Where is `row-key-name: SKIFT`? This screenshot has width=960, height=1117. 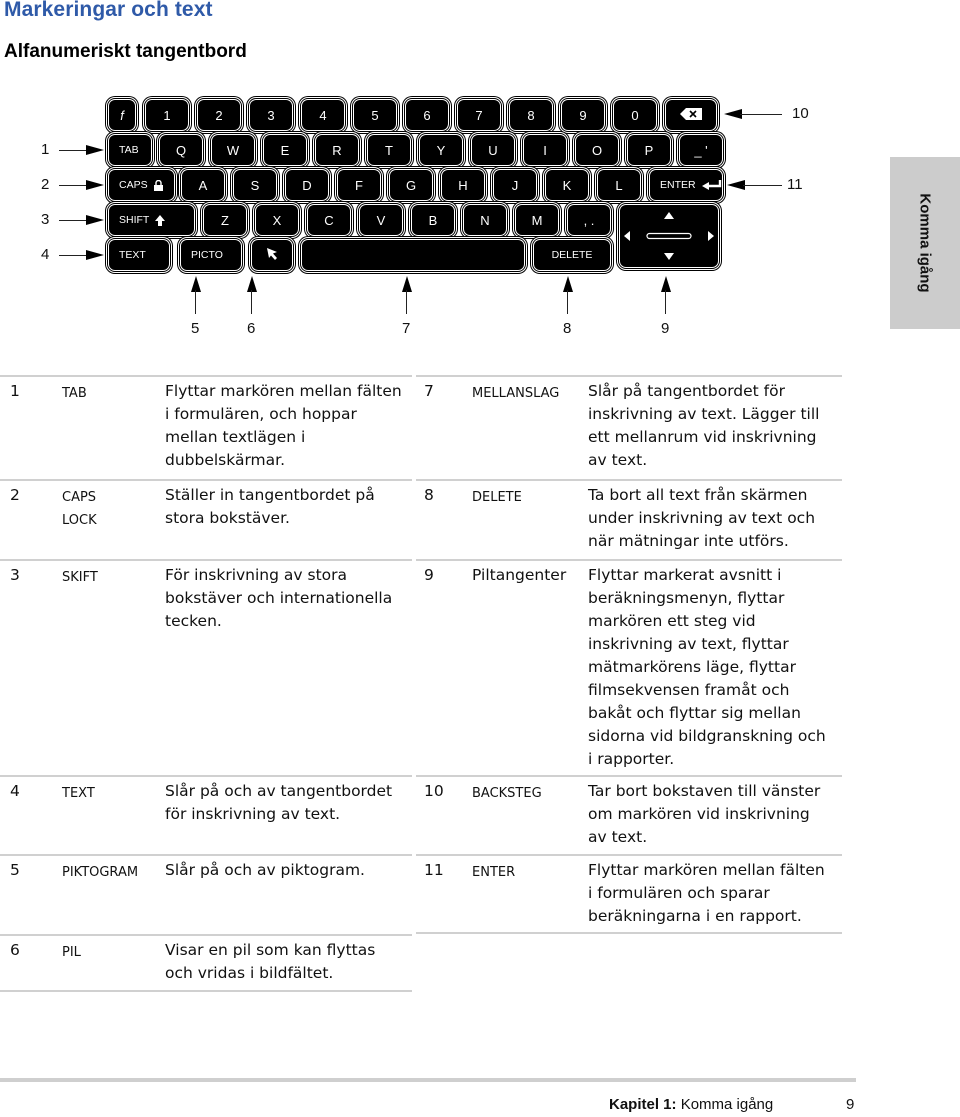 row-key-name: SKIFT is located at coordinates (80, 577).